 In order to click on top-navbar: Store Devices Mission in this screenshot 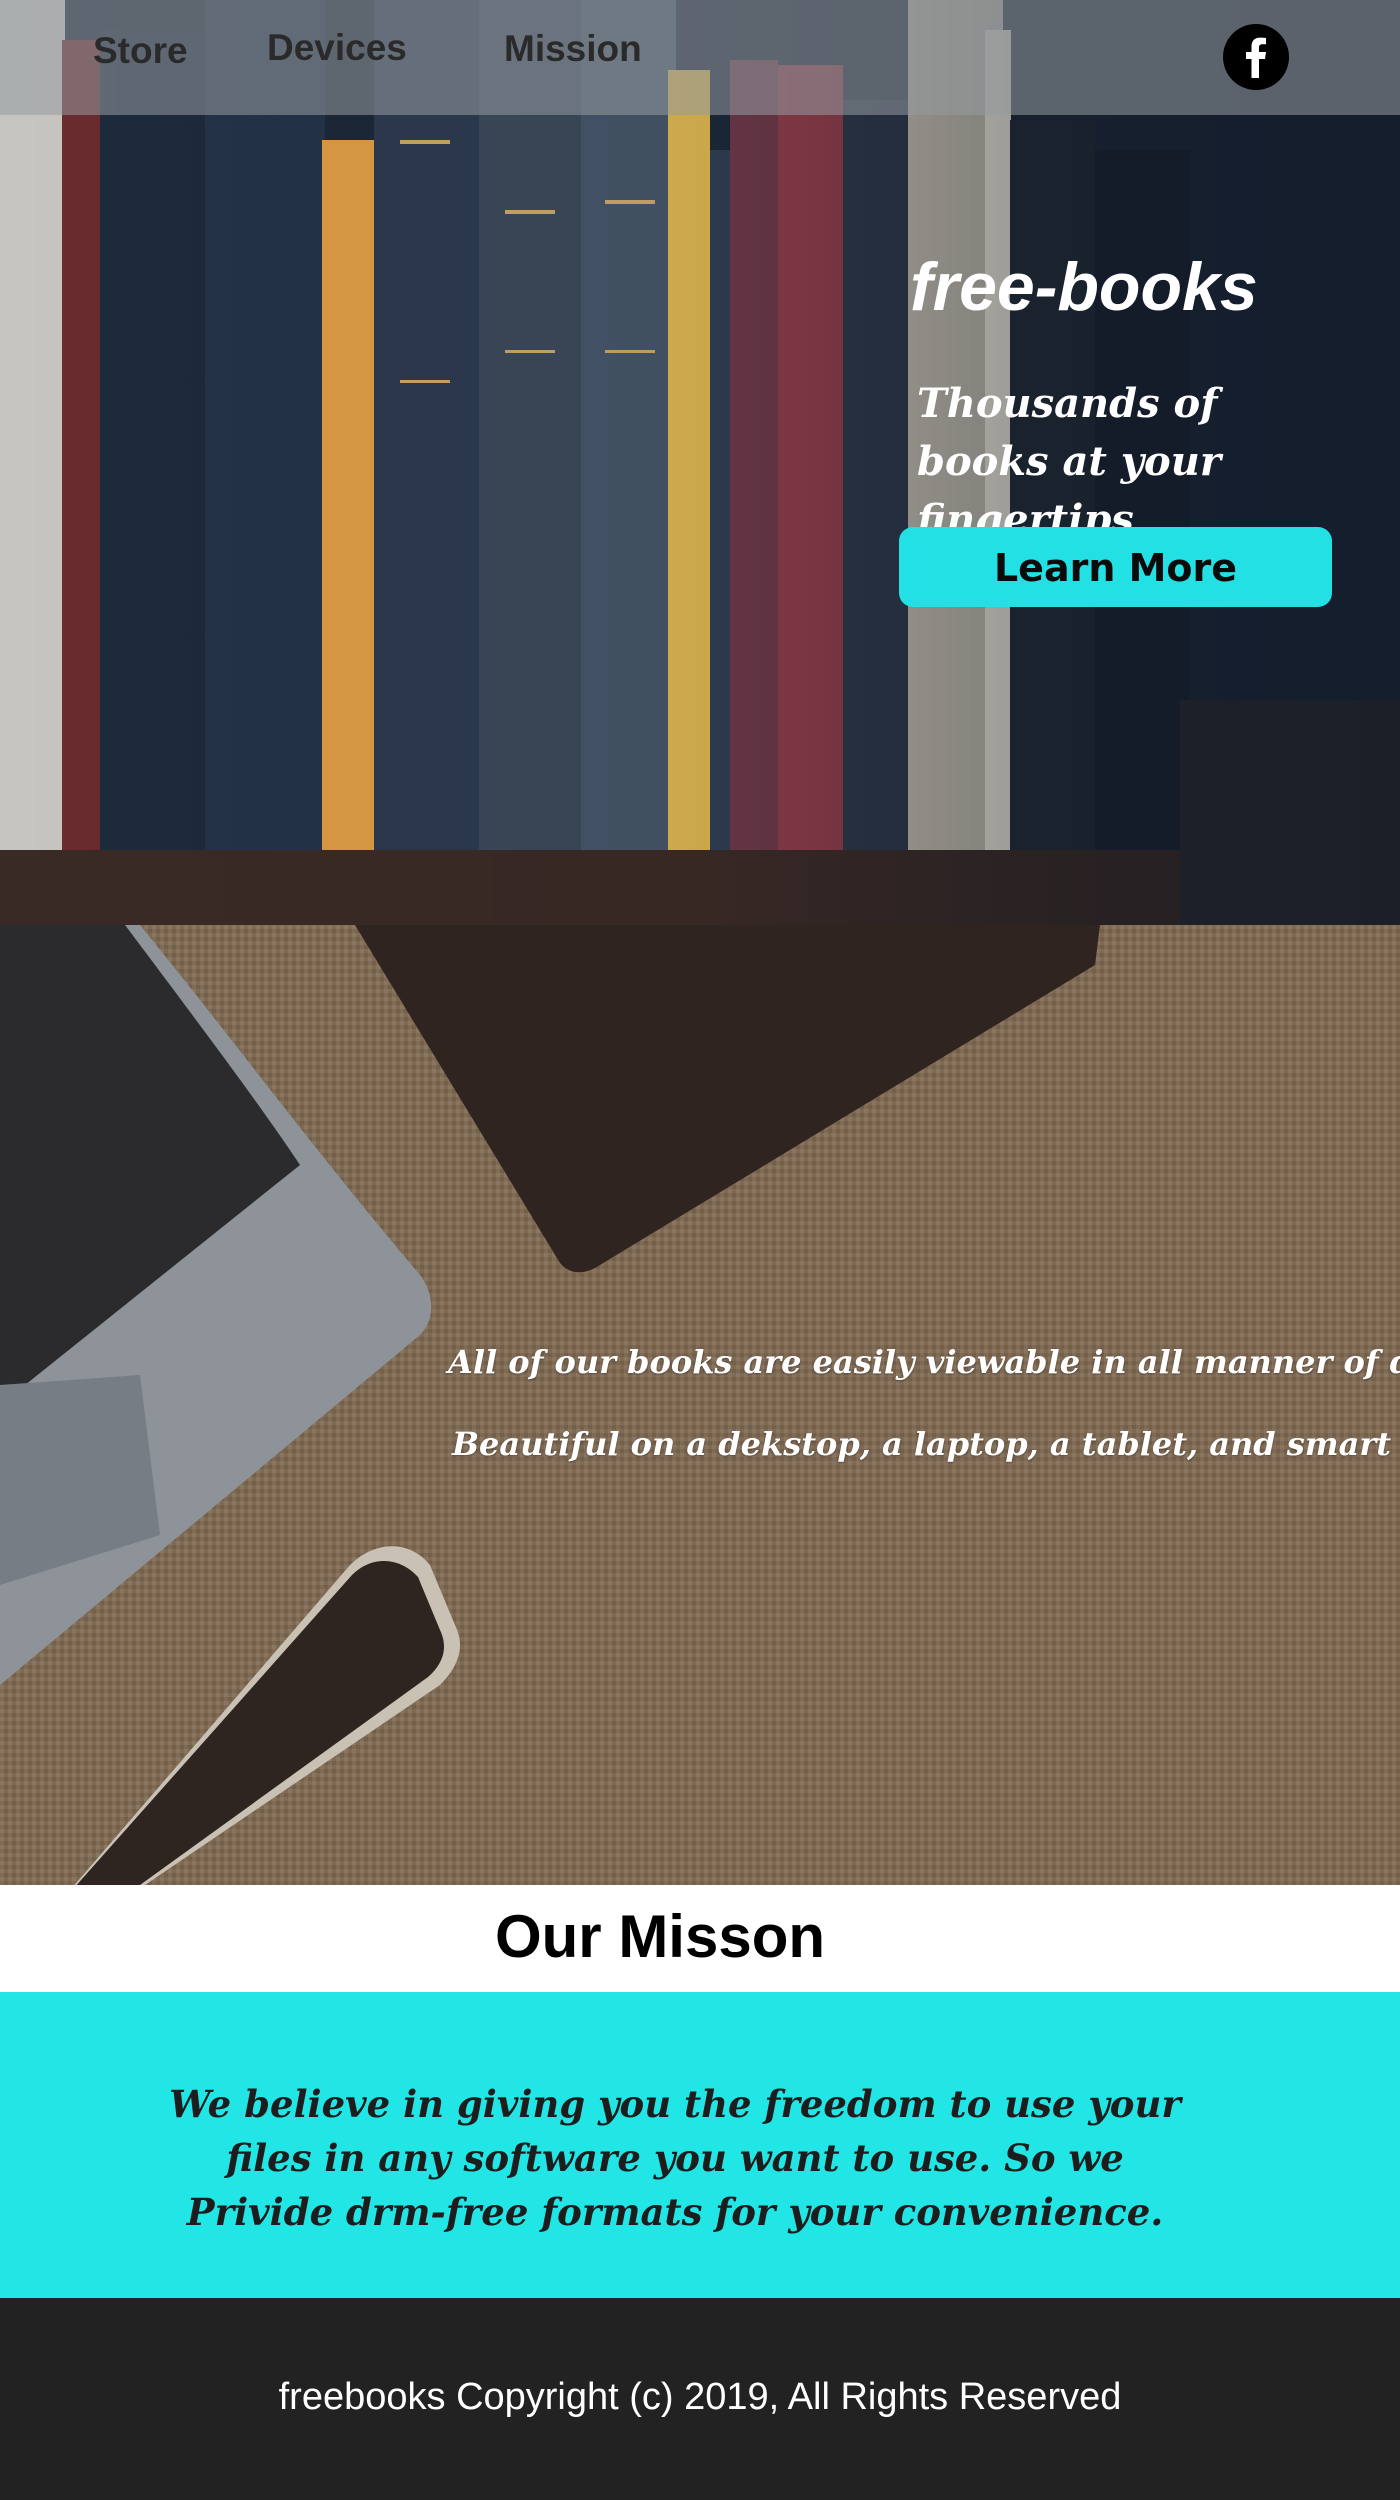, I will do `click(700, 57)`.